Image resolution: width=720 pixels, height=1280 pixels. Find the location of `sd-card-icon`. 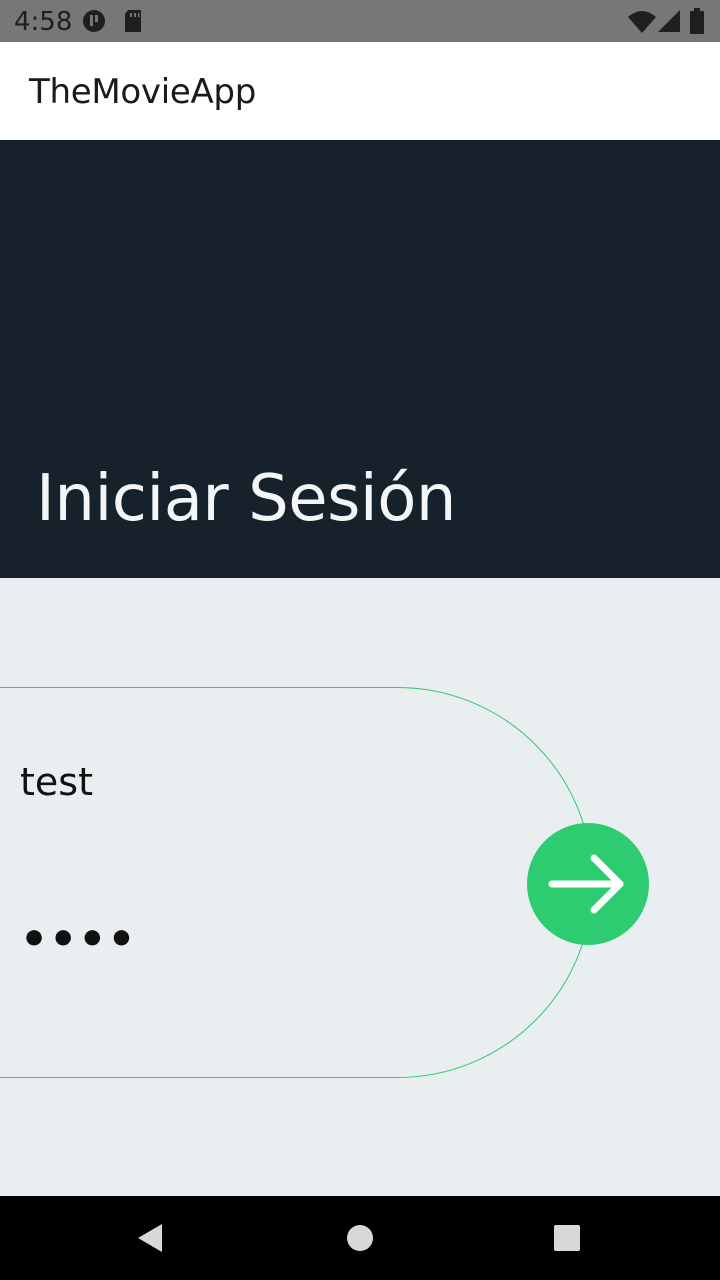

sd-card-icon is located at coordinates (133, 23).